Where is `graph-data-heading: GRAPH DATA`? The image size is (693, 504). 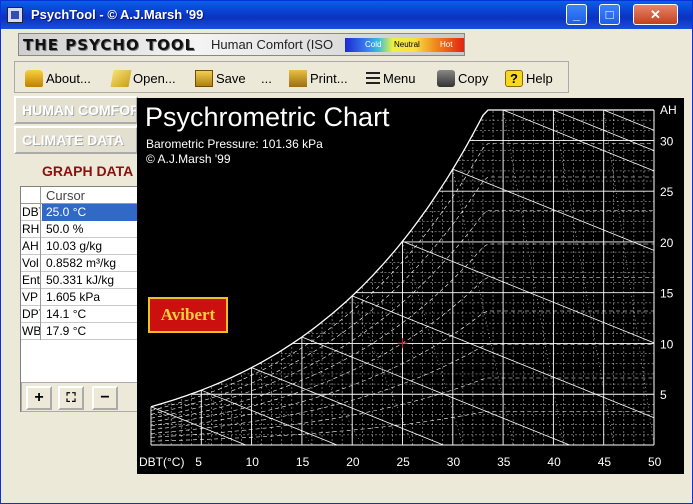
graph-data-heading: GRAPH DATA is located at coordinates (76, 171).